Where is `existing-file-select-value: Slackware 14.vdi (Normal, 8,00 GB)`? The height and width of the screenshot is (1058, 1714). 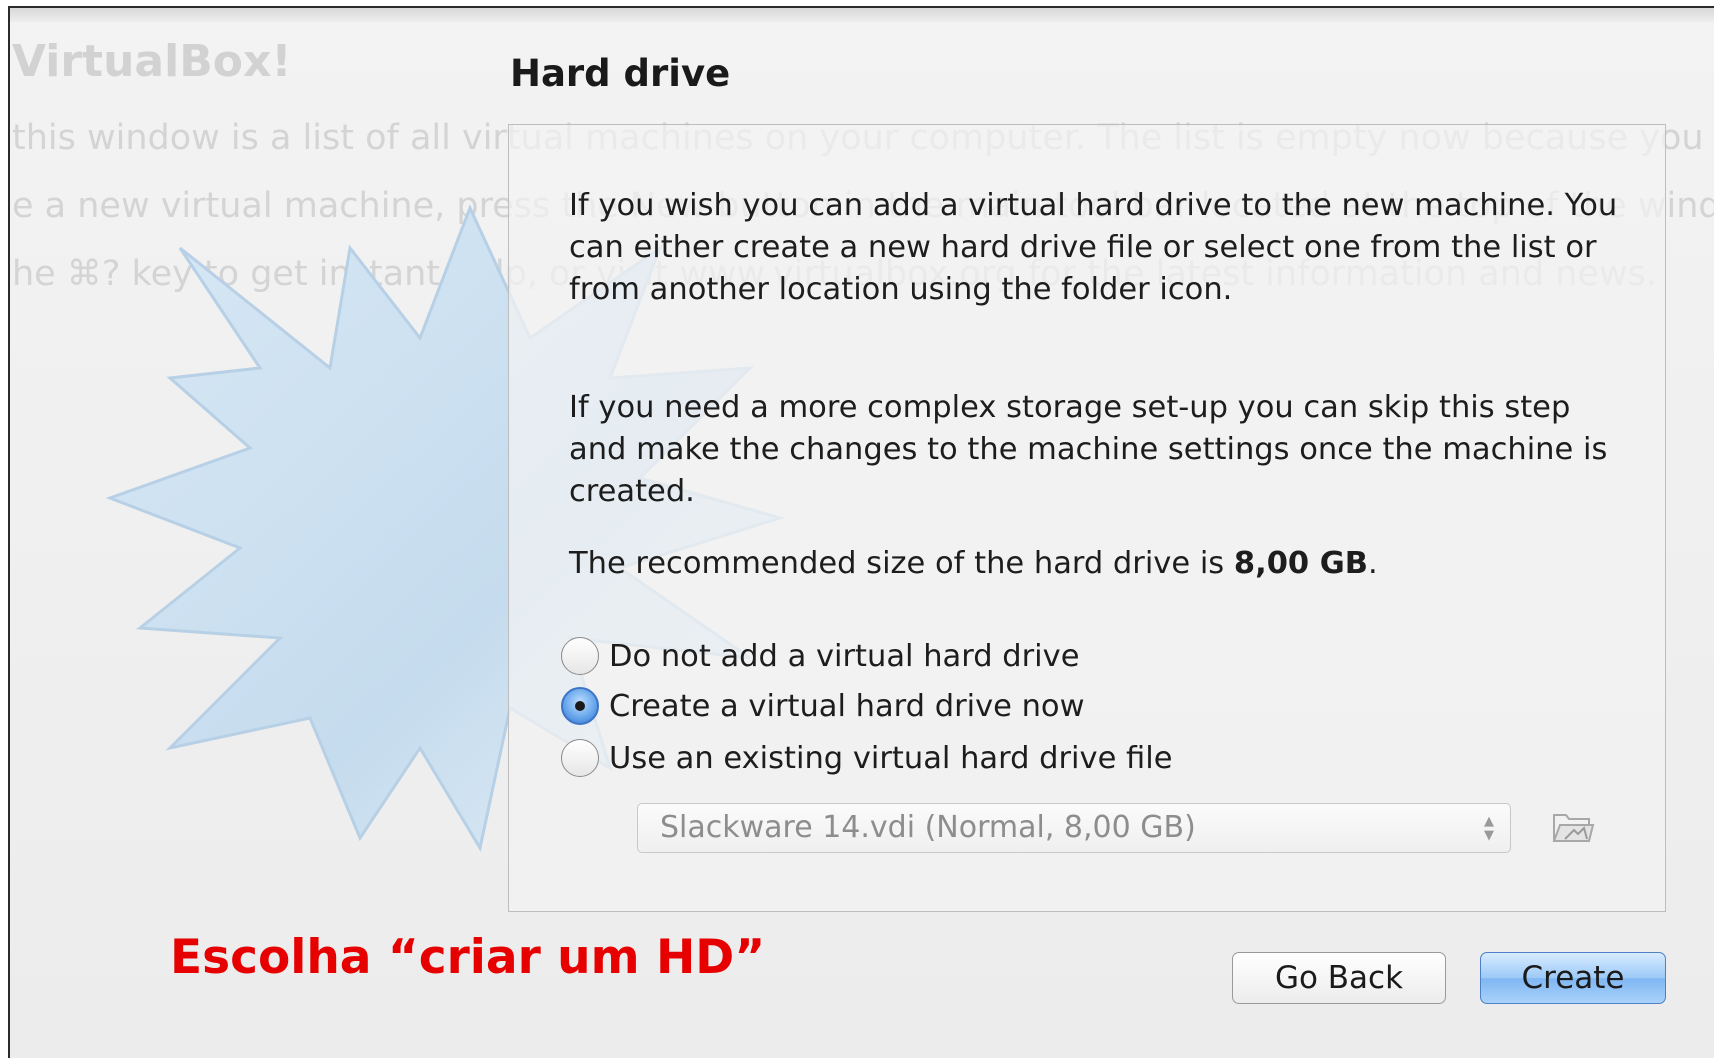
existing-file-select-value: Slackware 14.vdi (Normal, 8,00 GB) is located at coordinates (928, 827).